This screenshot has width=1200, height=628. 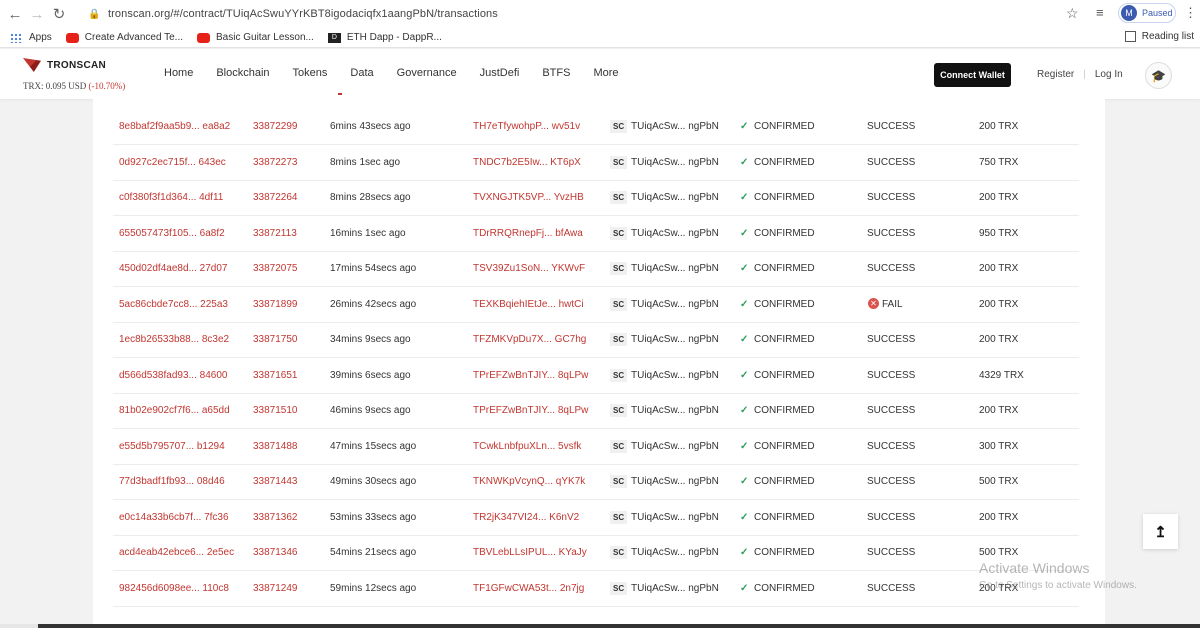 What do you see at coordinates (275, 197) in the screenshot?
I see `block-link: 33872264` at bounding box center [275, 197].